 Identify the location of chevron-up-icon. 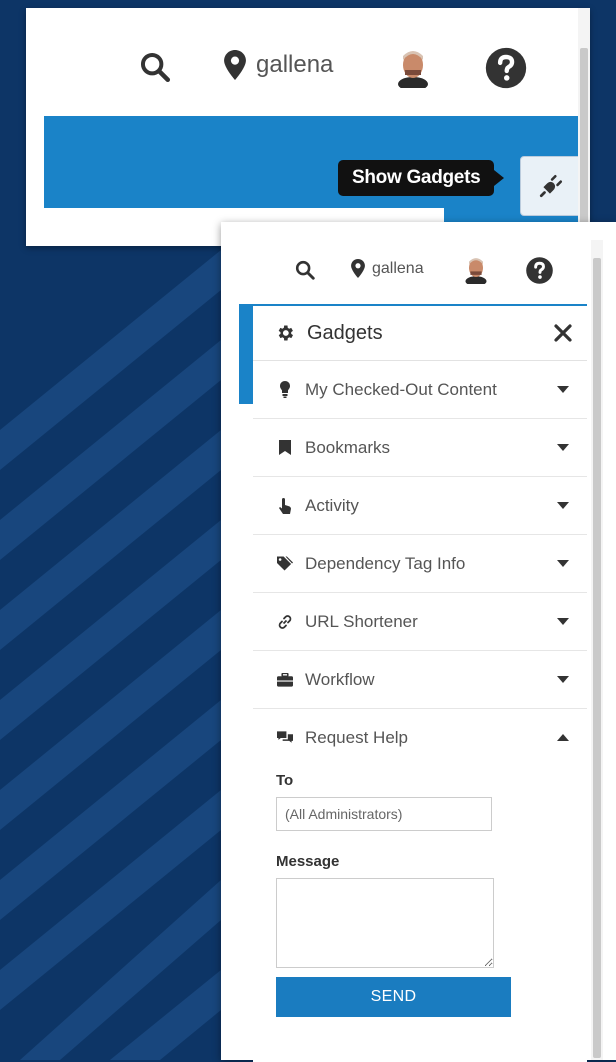
(563, 737).